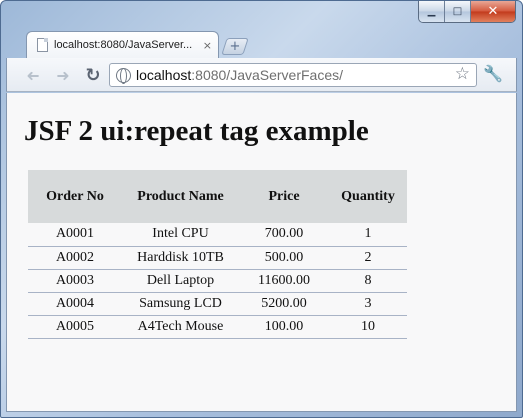 This screenshot has height=418, width=523. I want to click on page-icon, so click(42, 45).